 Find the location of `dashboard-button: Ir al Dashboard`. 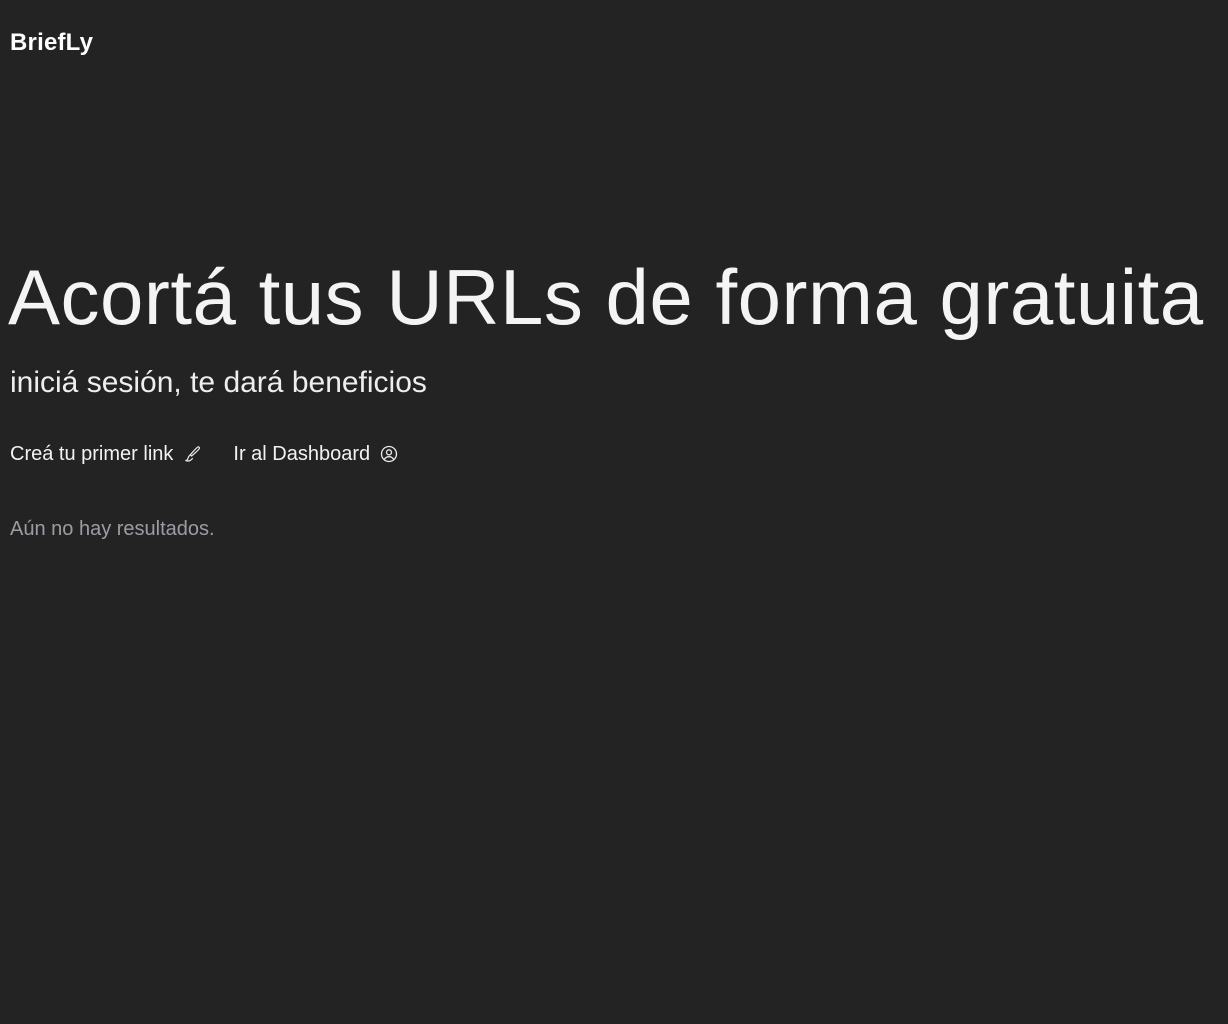

dashboard-button: Ir al Dashboard is located at coordinates (316, 454).